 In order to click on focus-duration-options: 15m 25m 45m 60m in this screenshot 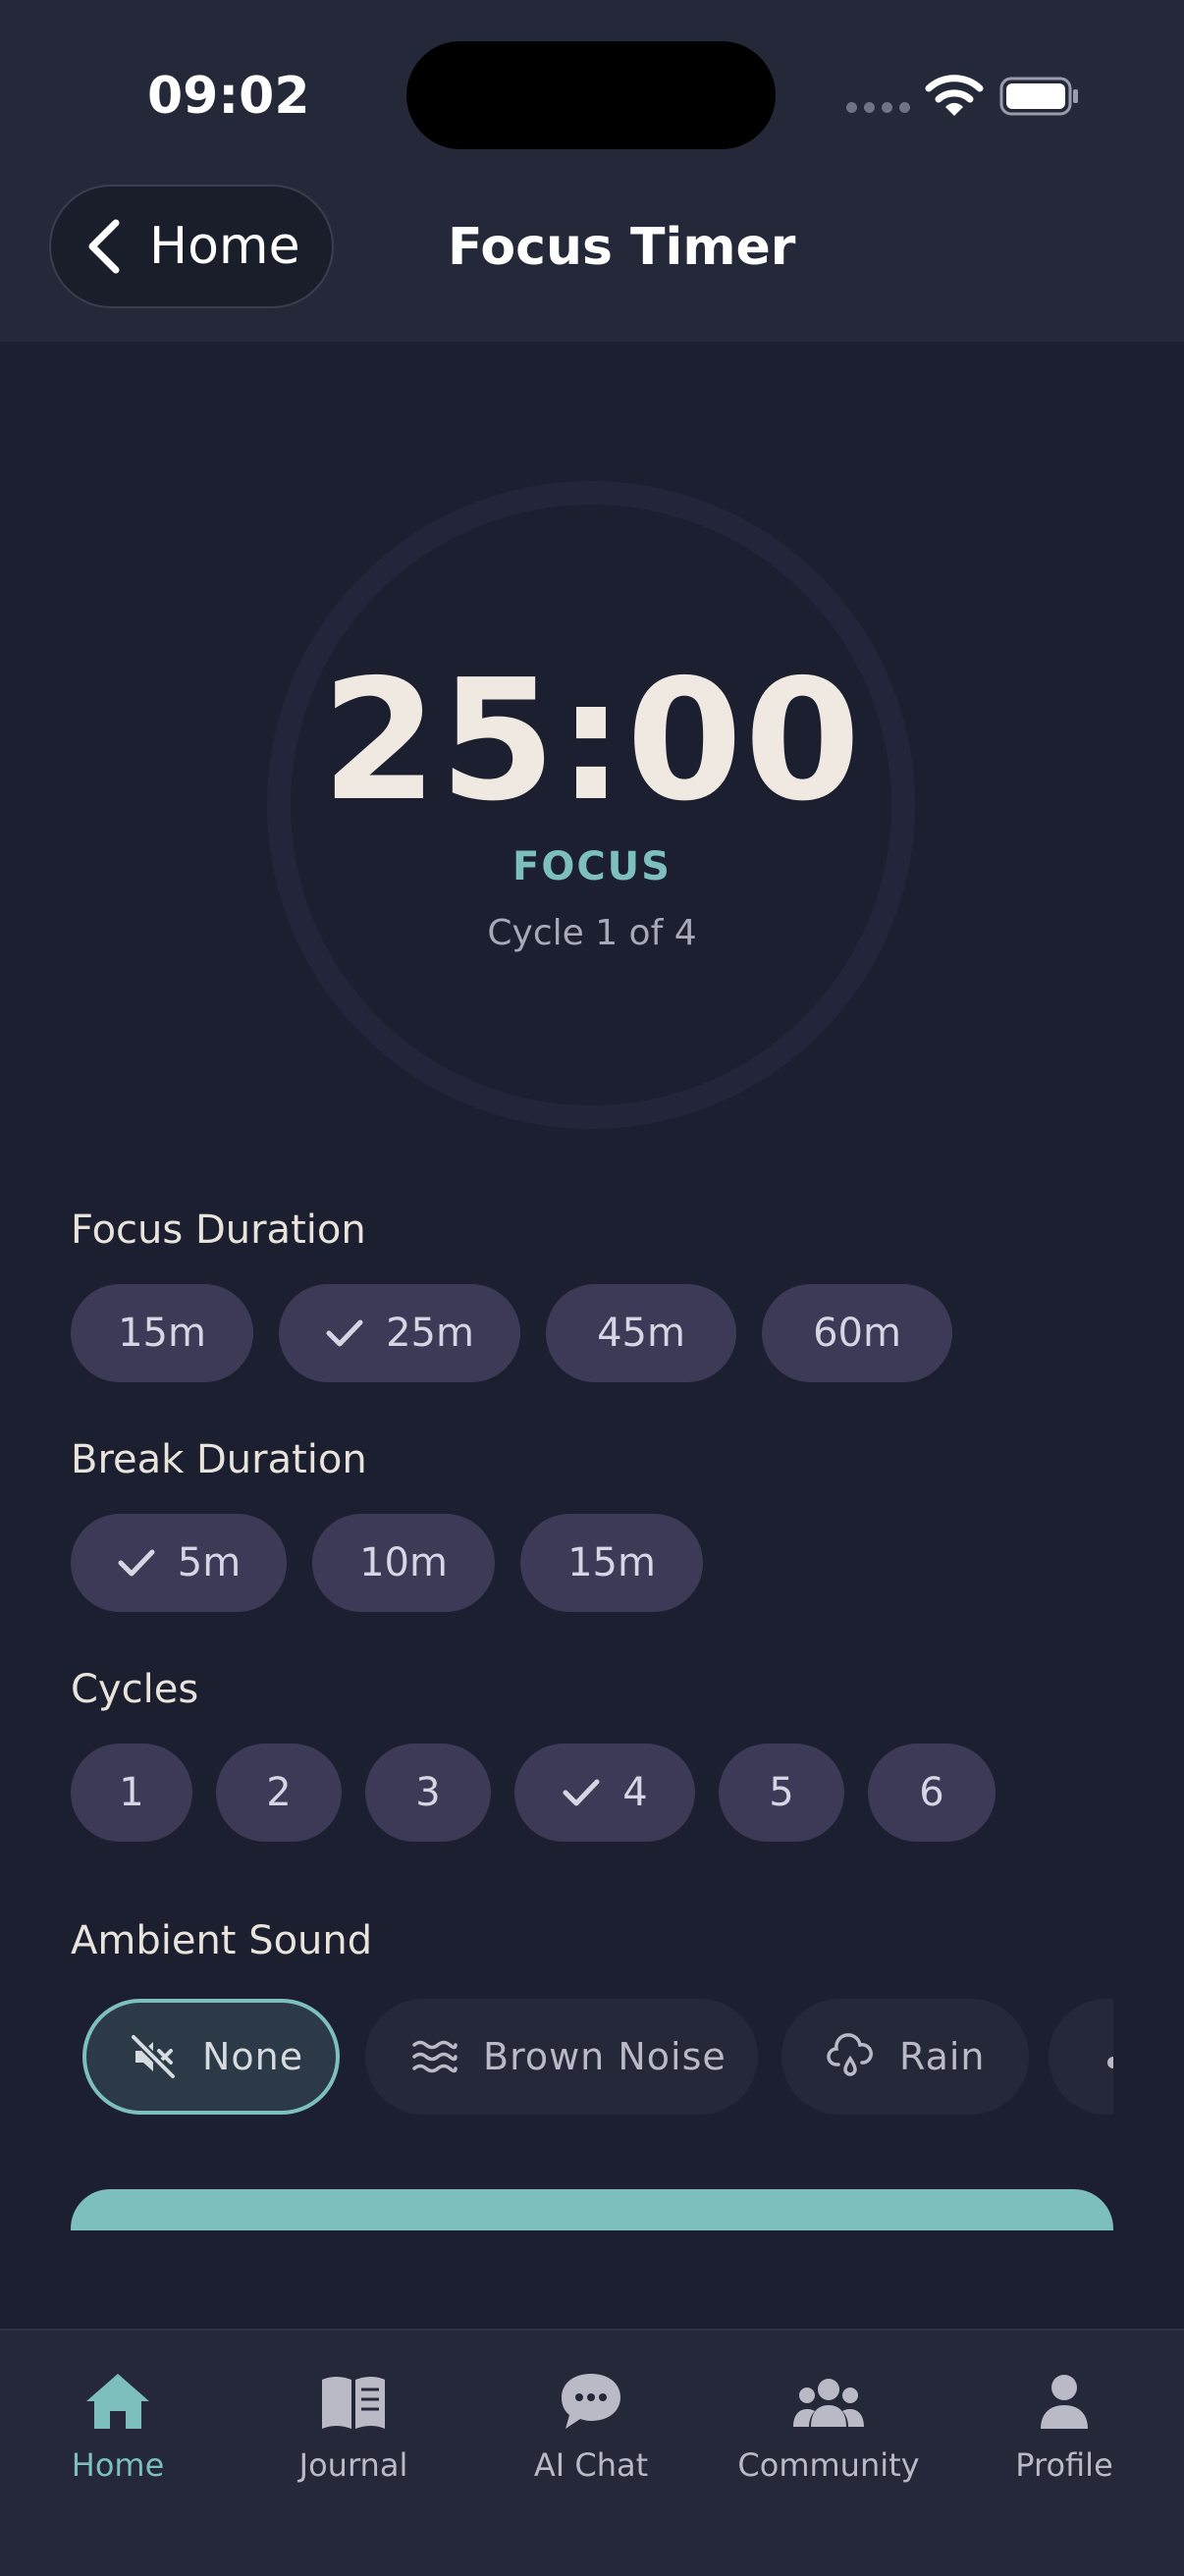, I will do `click(512, 1333)`.